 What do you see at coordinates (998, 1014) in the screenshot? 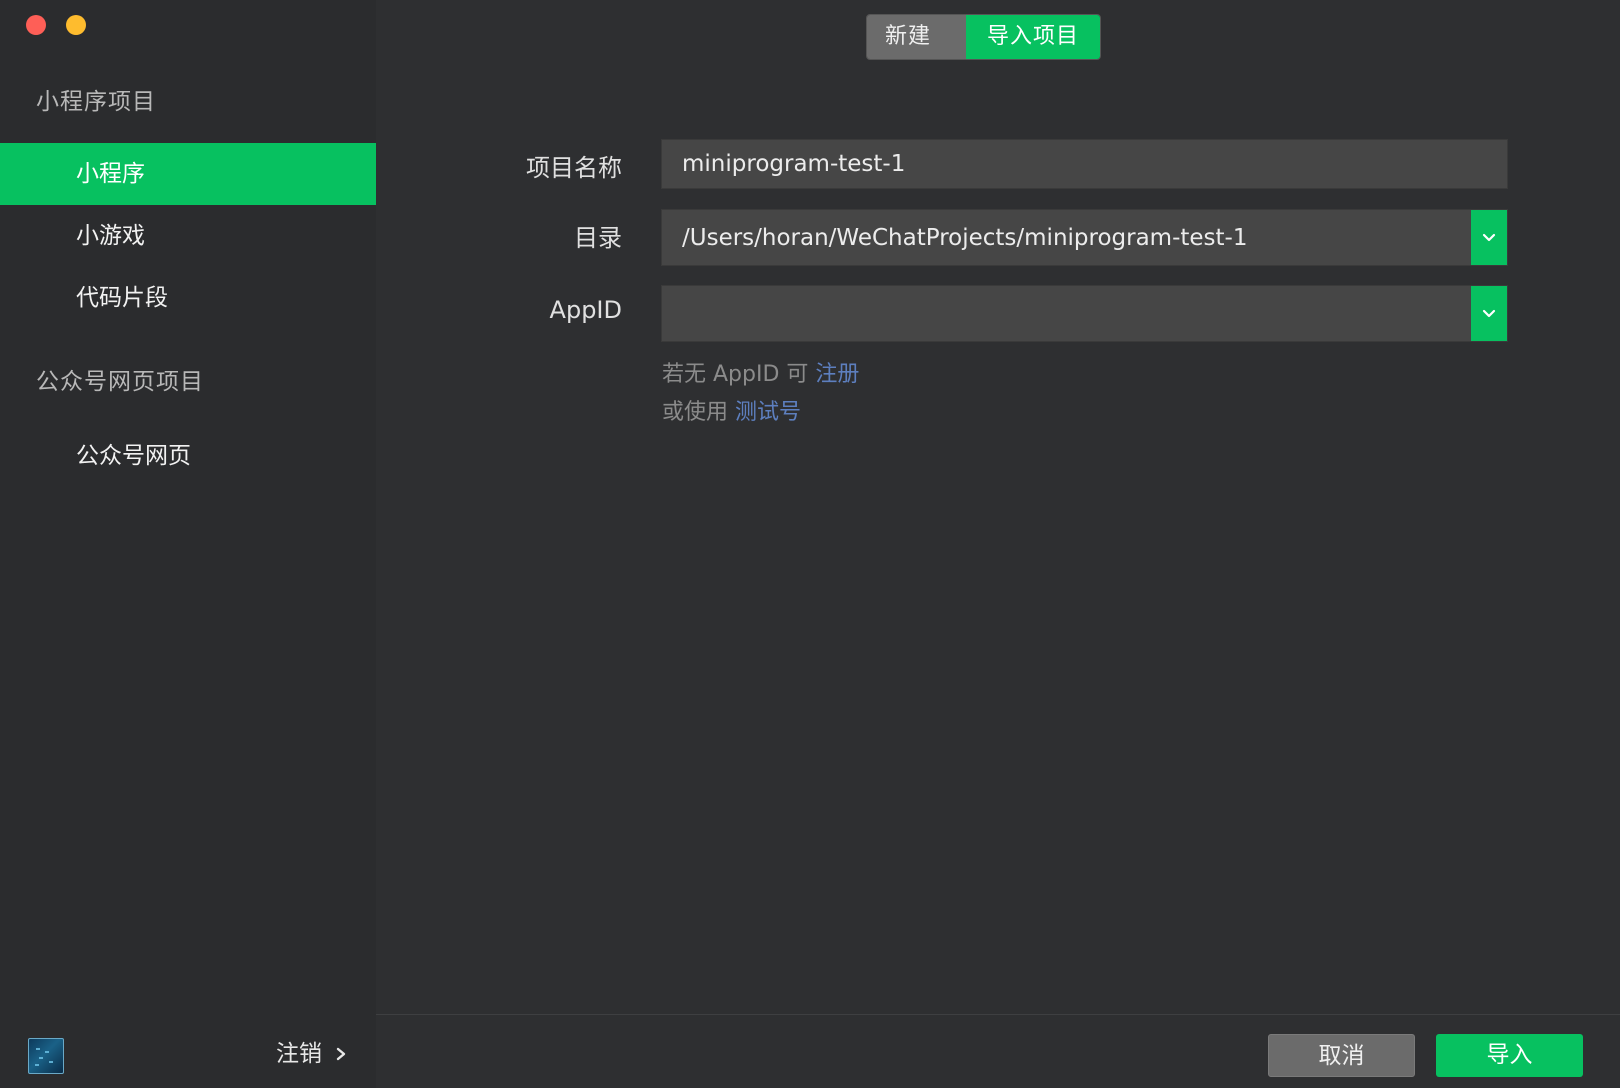
I see `footer-divider` at bounding box center [998, 1014].